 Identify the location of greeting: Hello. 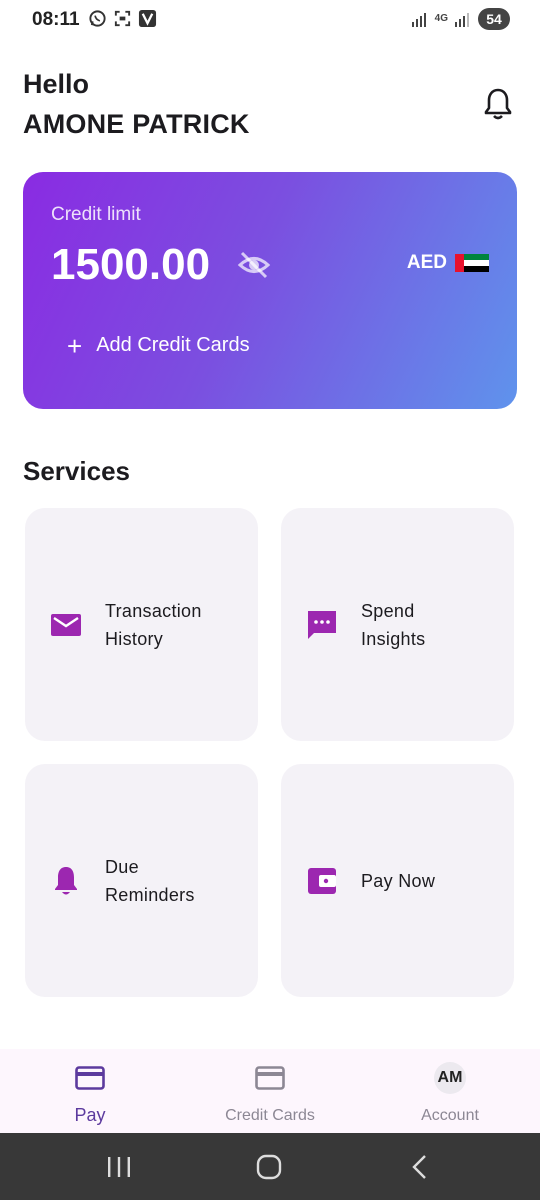
(56, 84).